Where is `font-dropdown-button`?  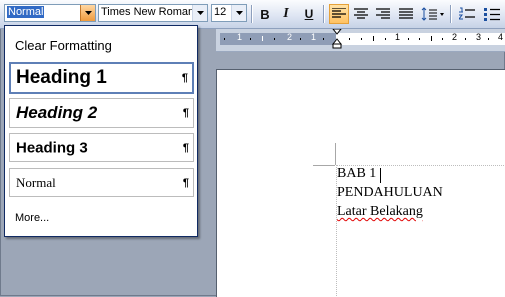 font-dropdown-button is located at coordinates (199, 13).